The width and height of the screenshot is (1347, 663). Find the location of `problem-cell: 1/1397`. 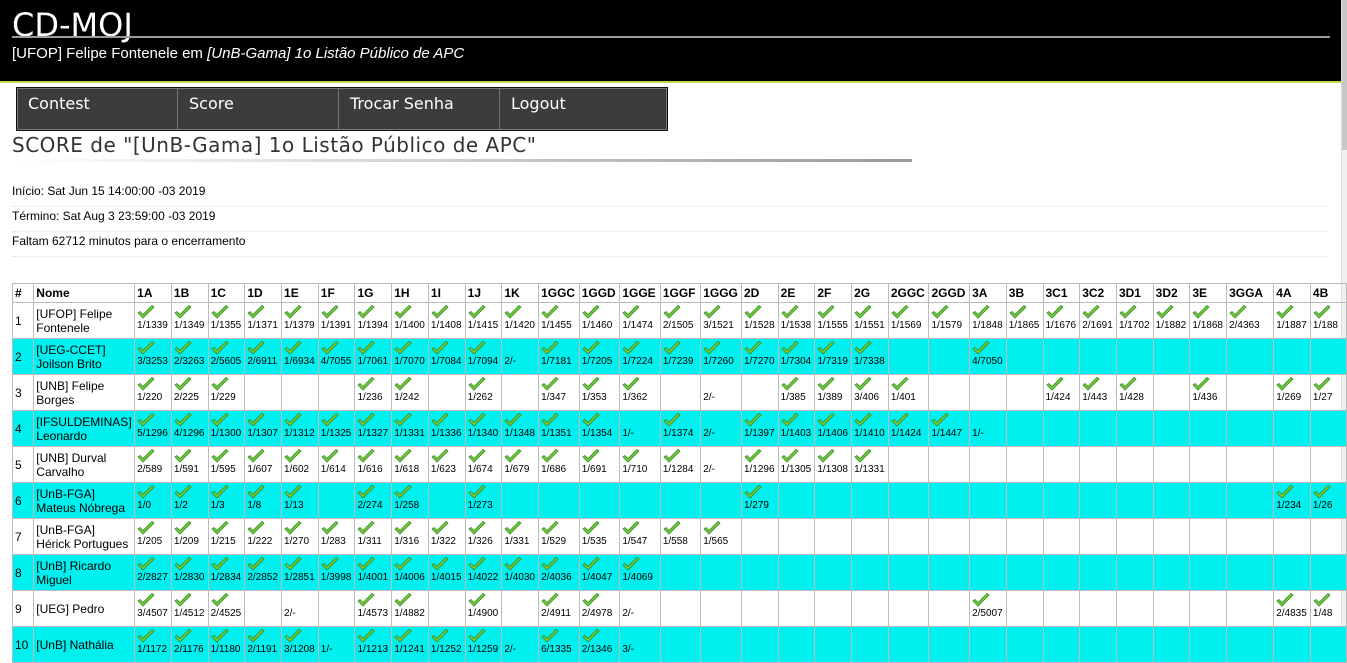

problem-cell: 1/1397 is located at coordinates (759, 428).